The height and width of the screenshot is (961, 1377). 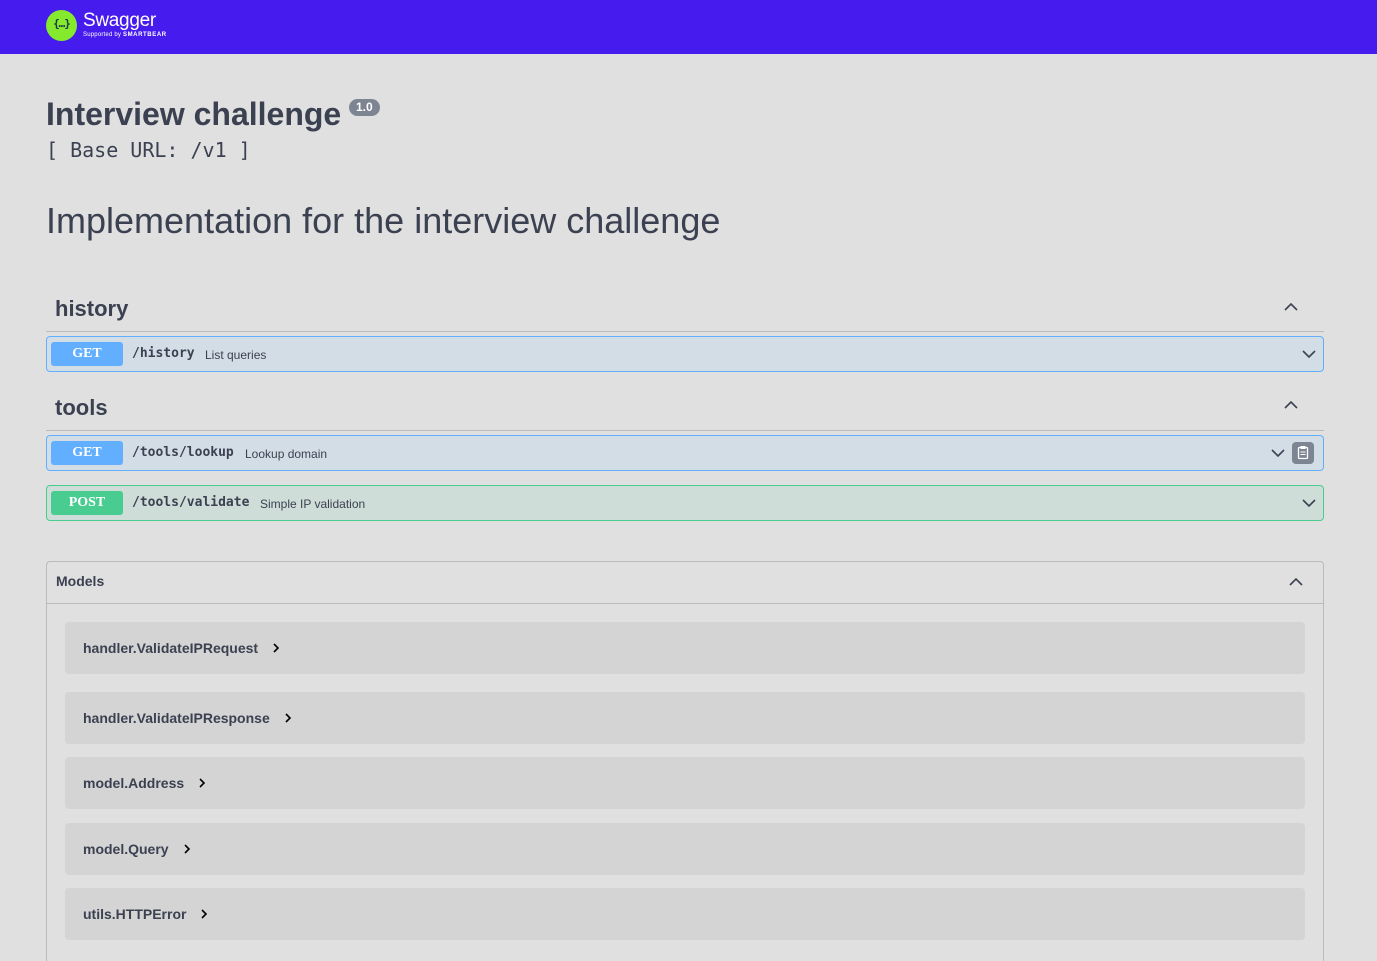 What do you see at coordinates (313, 504) in the screenshot?
I see `operation-summary: Simple IP validation` at bounding box center [313, 504].